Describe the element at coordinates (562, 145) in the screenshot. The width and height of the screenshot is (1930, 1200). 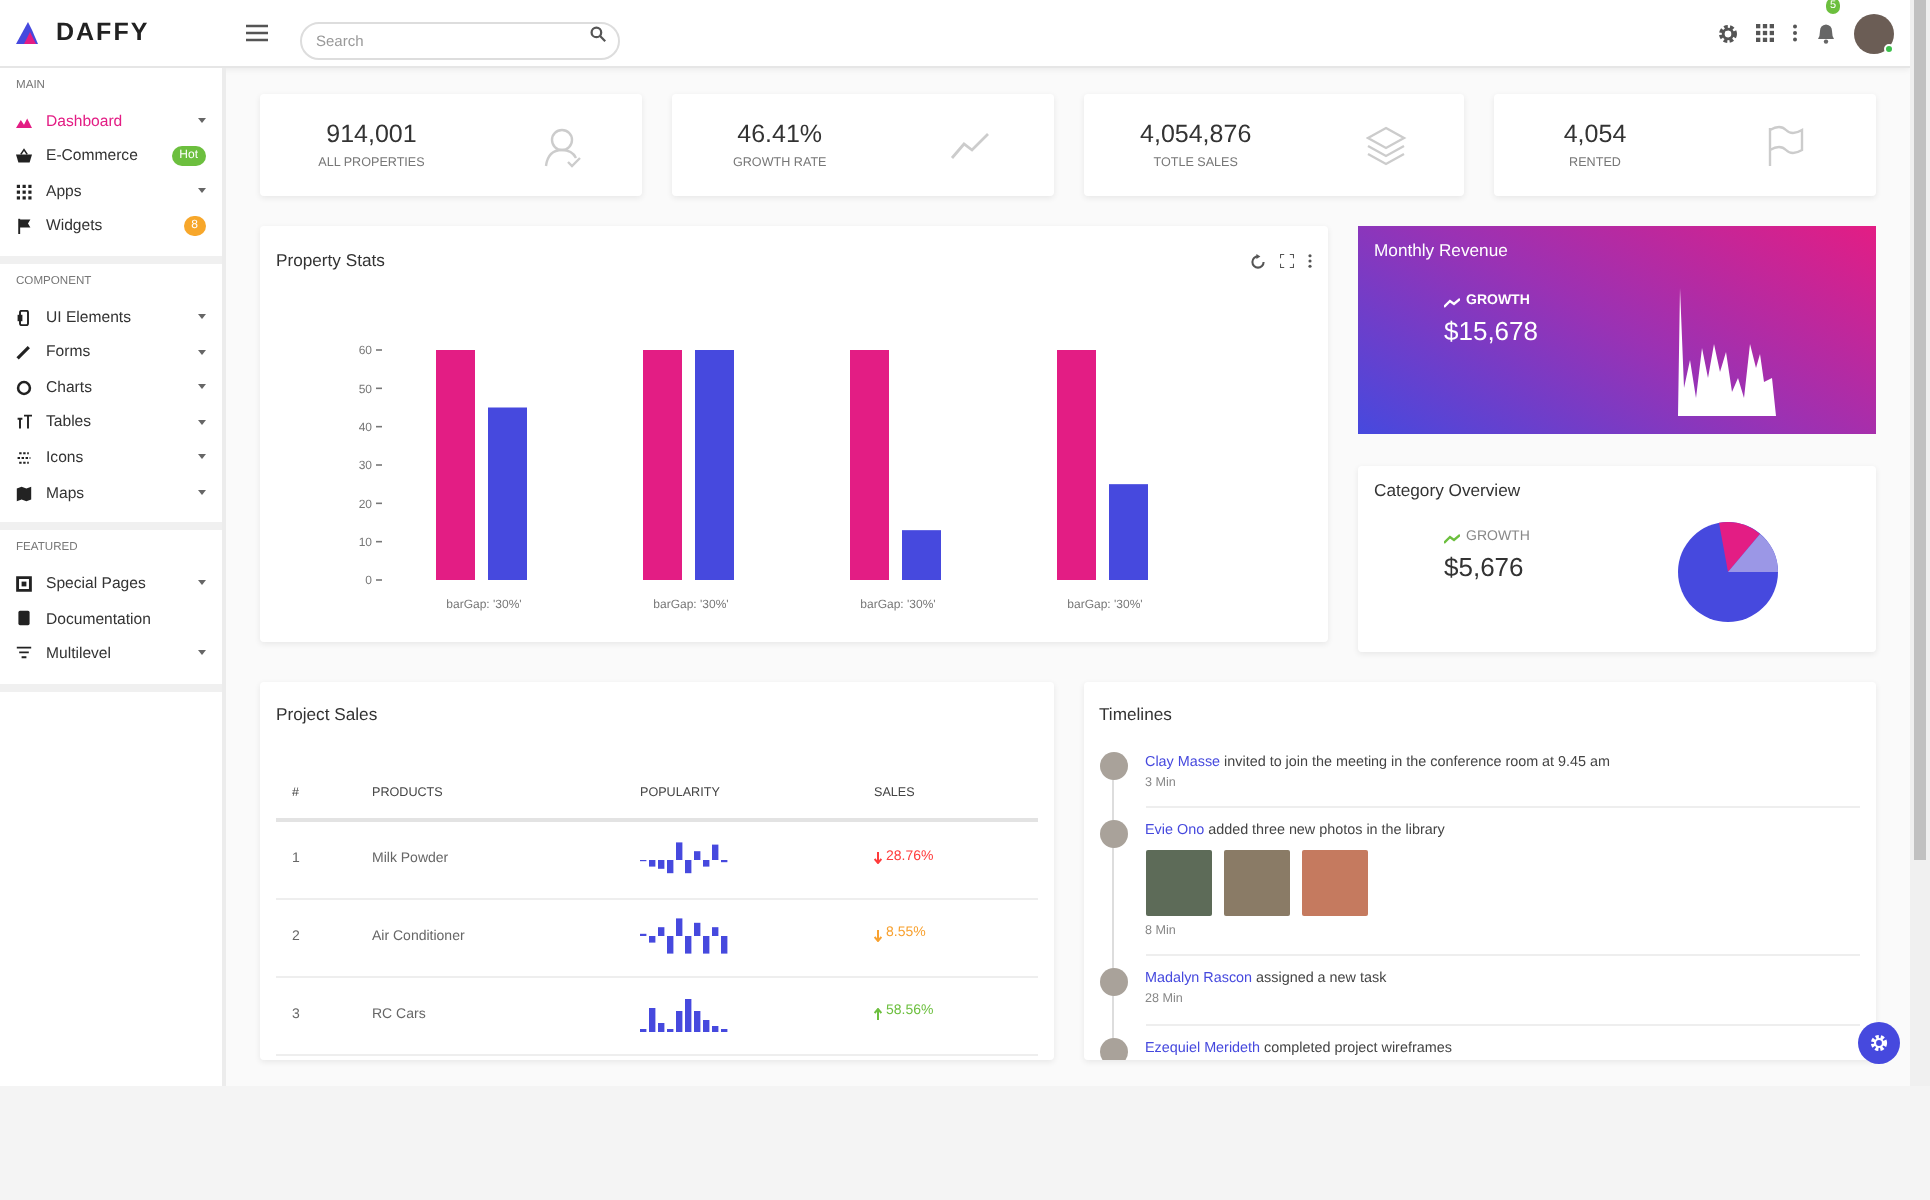
I see `user-icon` at that location.